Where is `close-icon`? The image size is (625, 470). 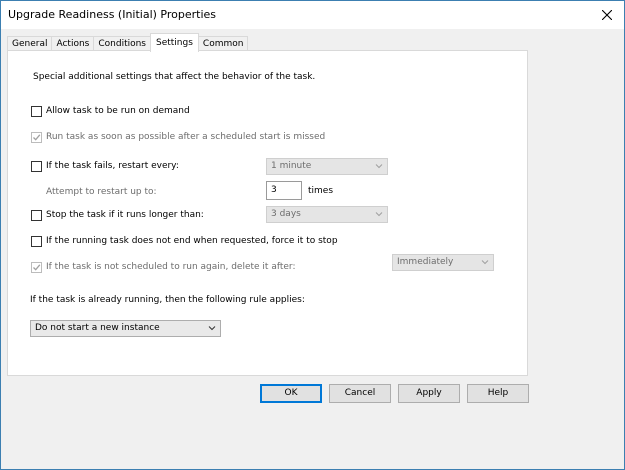 close-icon is located at coordinates (607, 15).